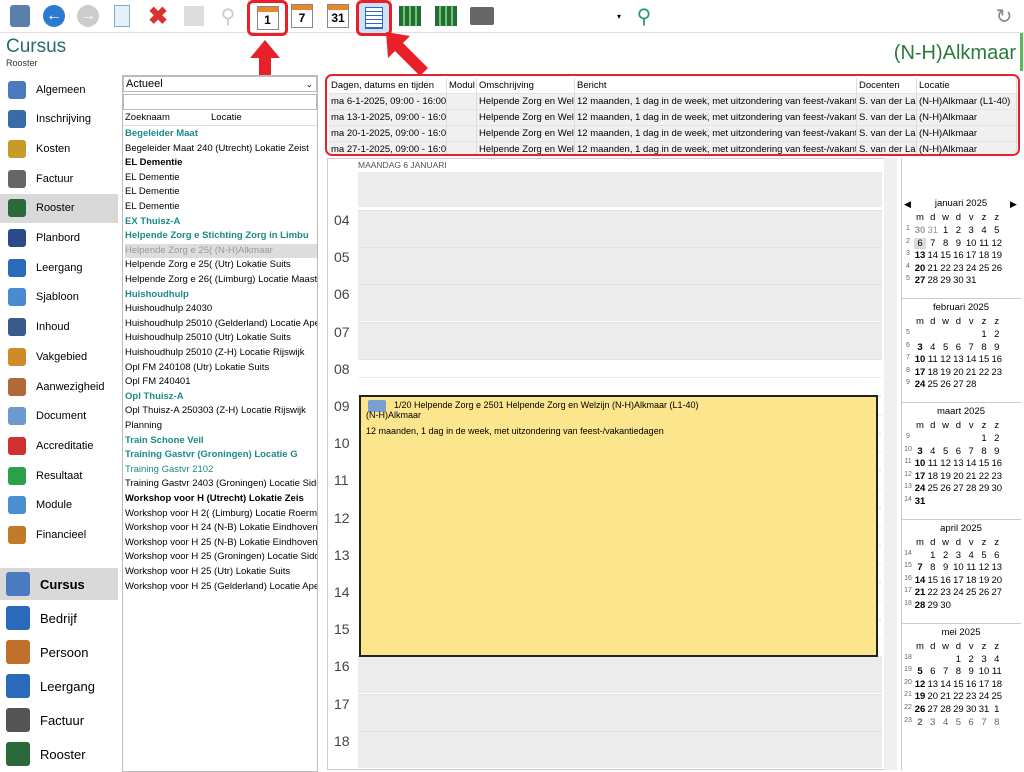  Describe the element at coordinates (971, 463) in the screenshot. I see `day-cell: 14` at that location.